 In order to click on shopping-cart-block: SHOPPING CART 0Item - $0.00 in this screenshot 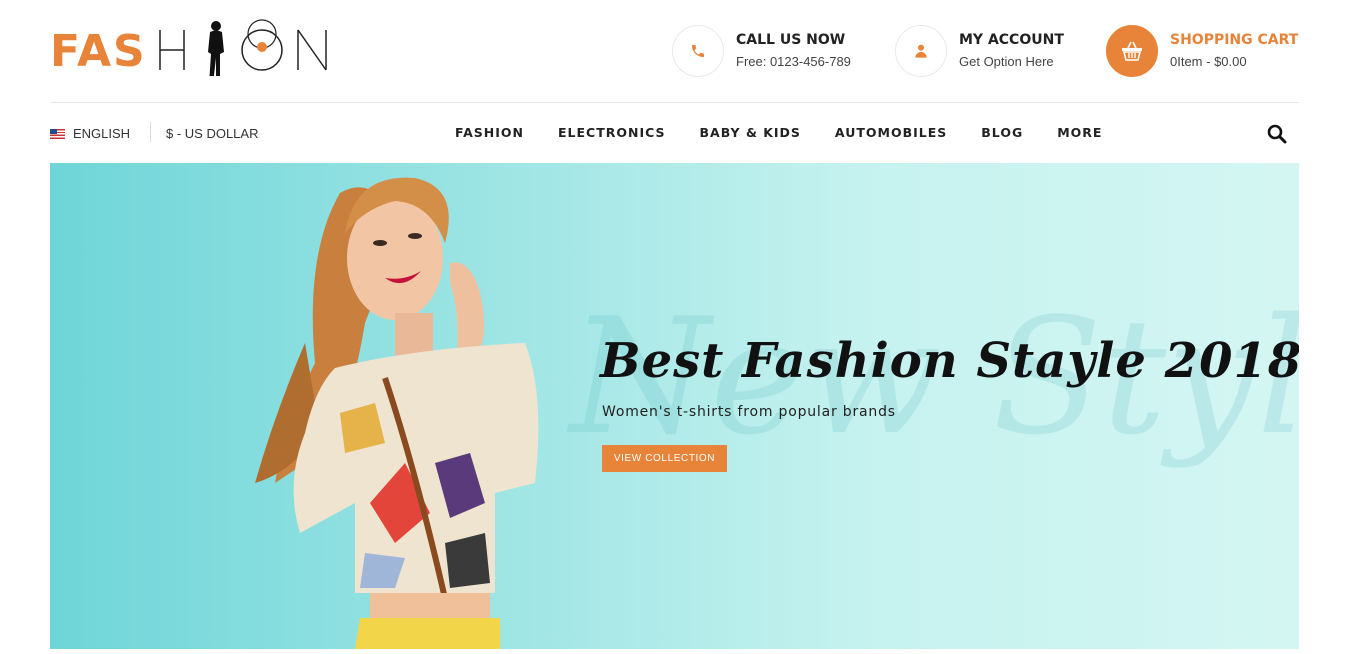, I will do `click(1202, 51)`.